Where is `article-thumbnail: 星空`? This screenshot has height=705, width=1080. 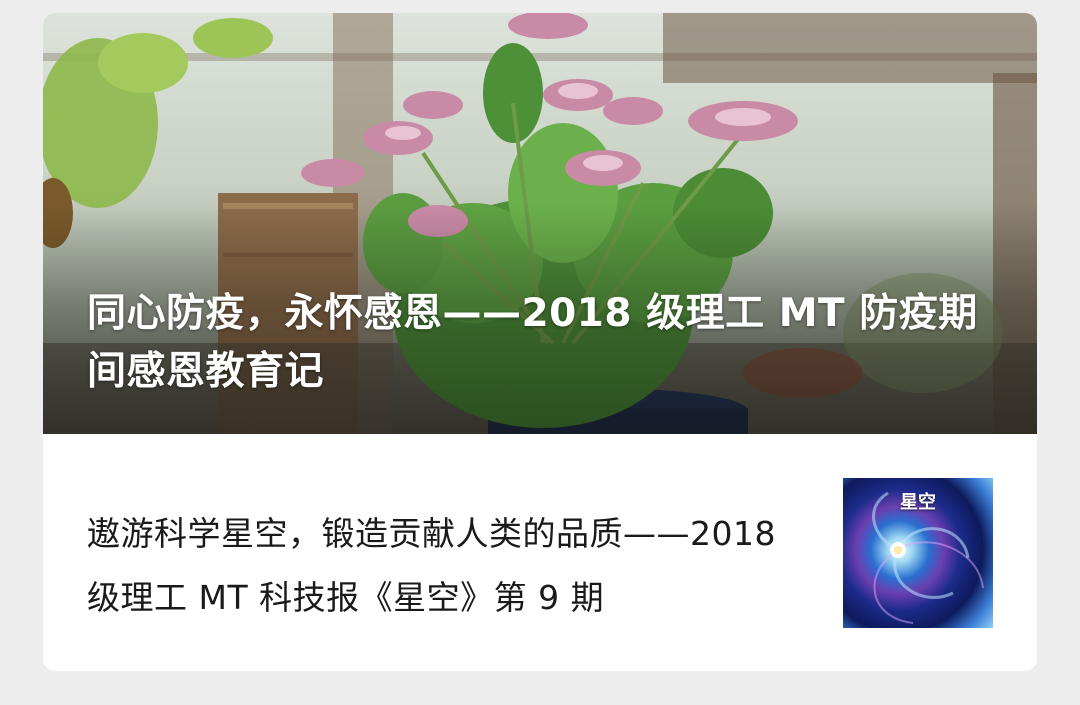
article-thumbnail: 星空 is located at coordinates (918, 553).